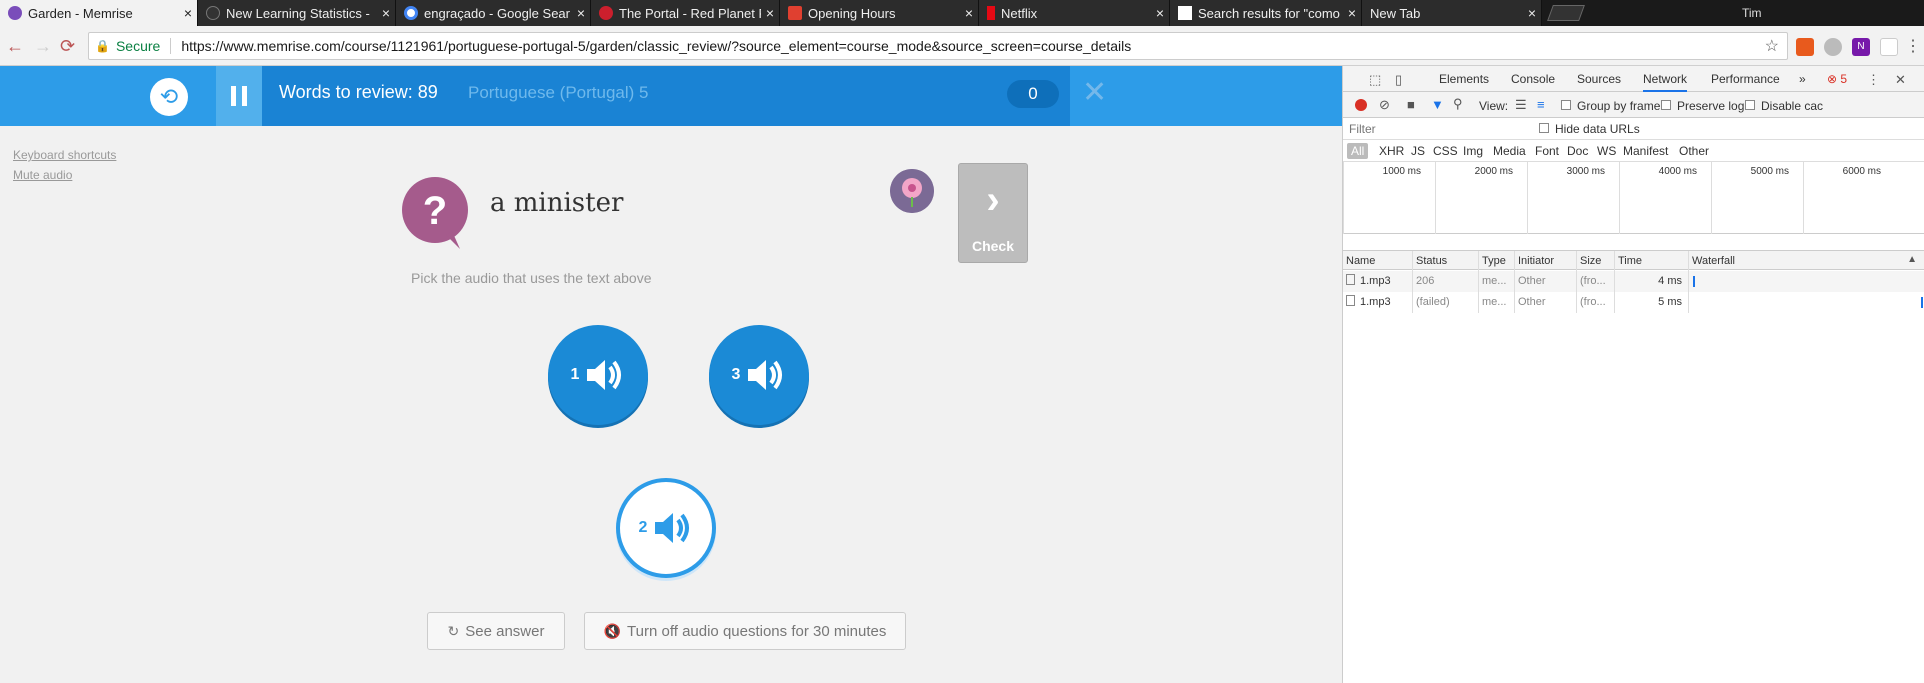 The height and width of the screenshot is (683, 1924). Describe the element at coordinates (1599, 79) in the screenshot. I see `tab-sources: Sources` at that location.